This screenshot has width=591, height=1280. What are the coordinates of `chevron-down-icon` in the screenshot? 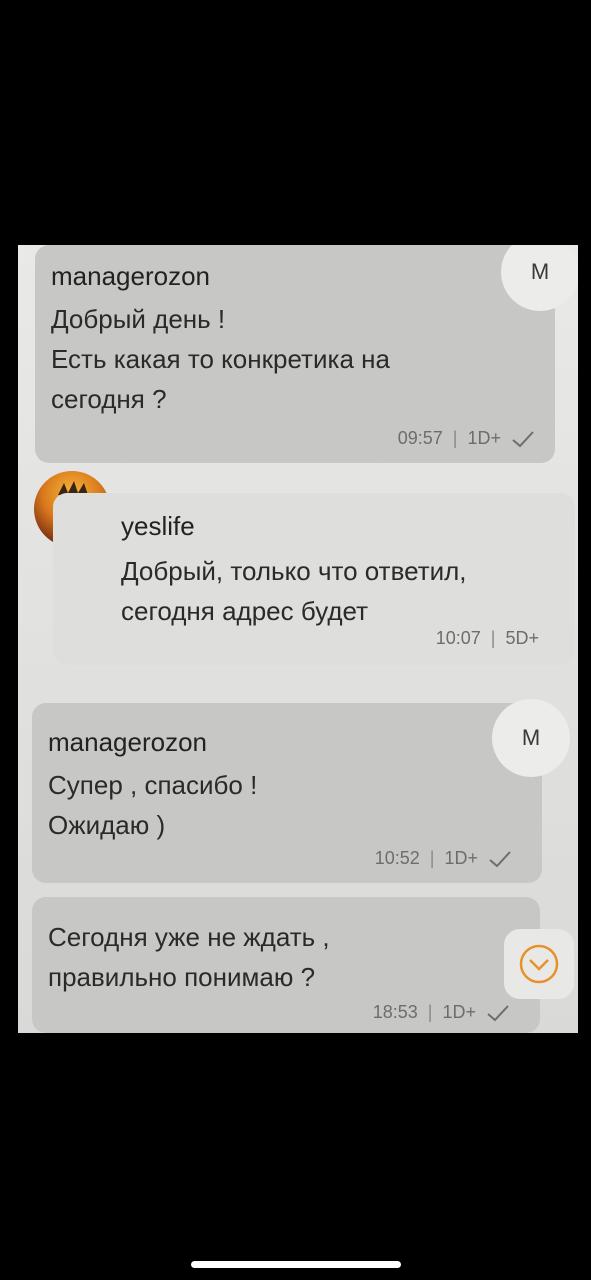 It's located at (539, 964).